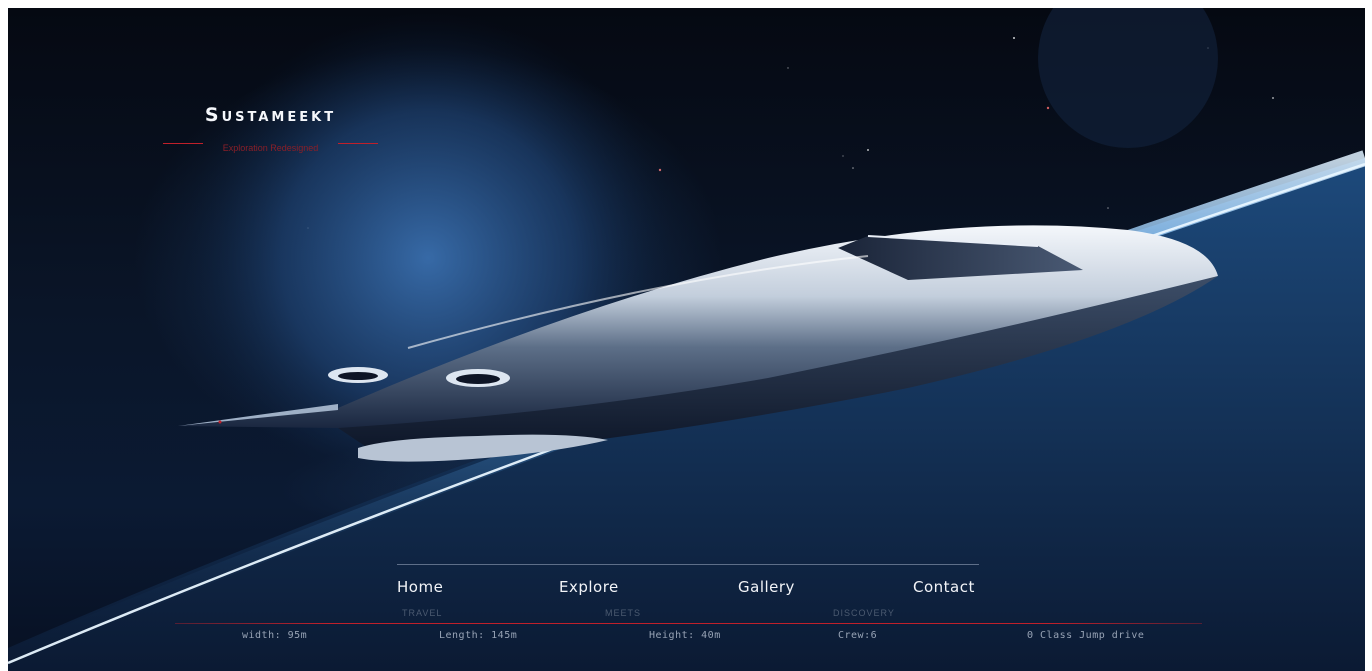  I want to click on nav-contact: Contact, so click(944, 587).